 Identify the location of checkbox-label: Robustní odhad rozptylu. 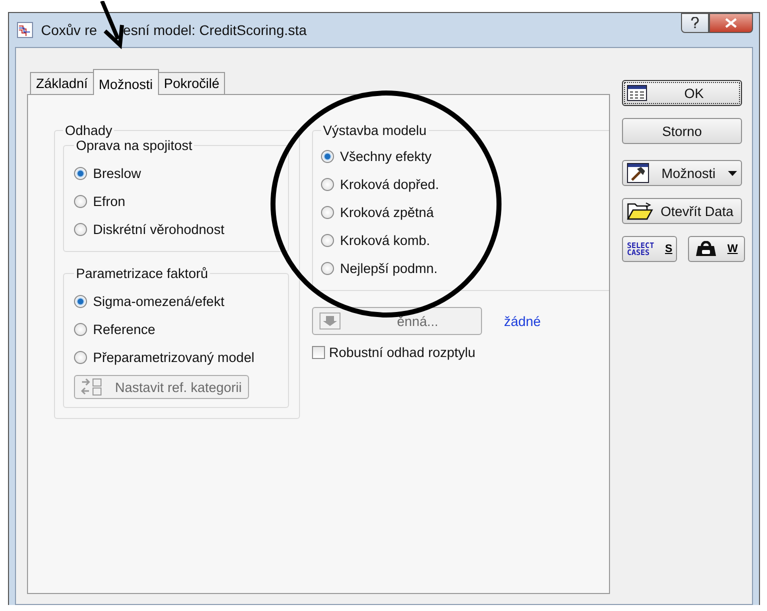
(402, 352).